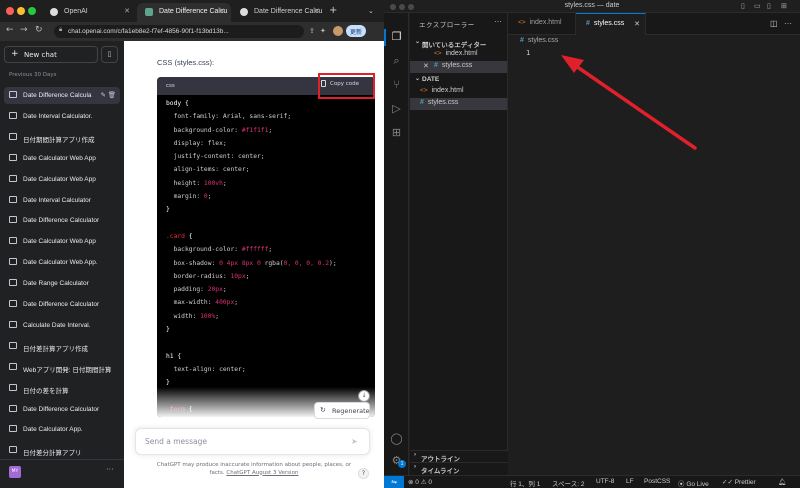 This screenshot has width=800, height=488. What do you see at coordinates (460, 80) in the screenshot?
I see `folder-section: ⌄ DATE` at bounding box center [460, 80].